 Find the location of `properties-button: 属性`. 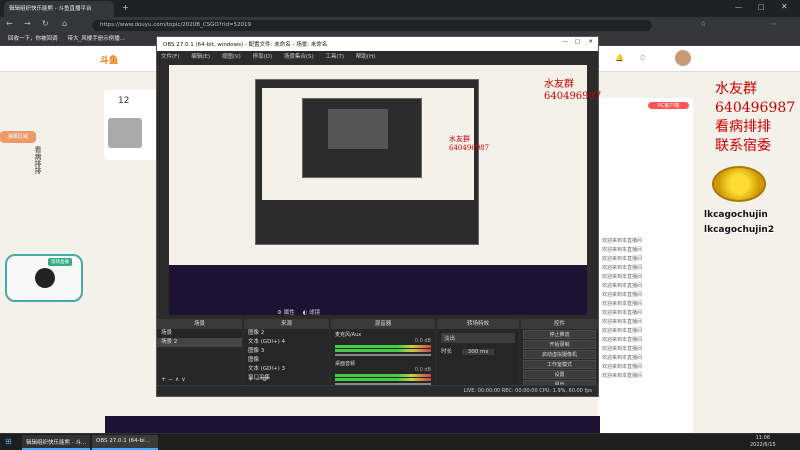

properties-button: 属性 is located at coordinates (289, 313).